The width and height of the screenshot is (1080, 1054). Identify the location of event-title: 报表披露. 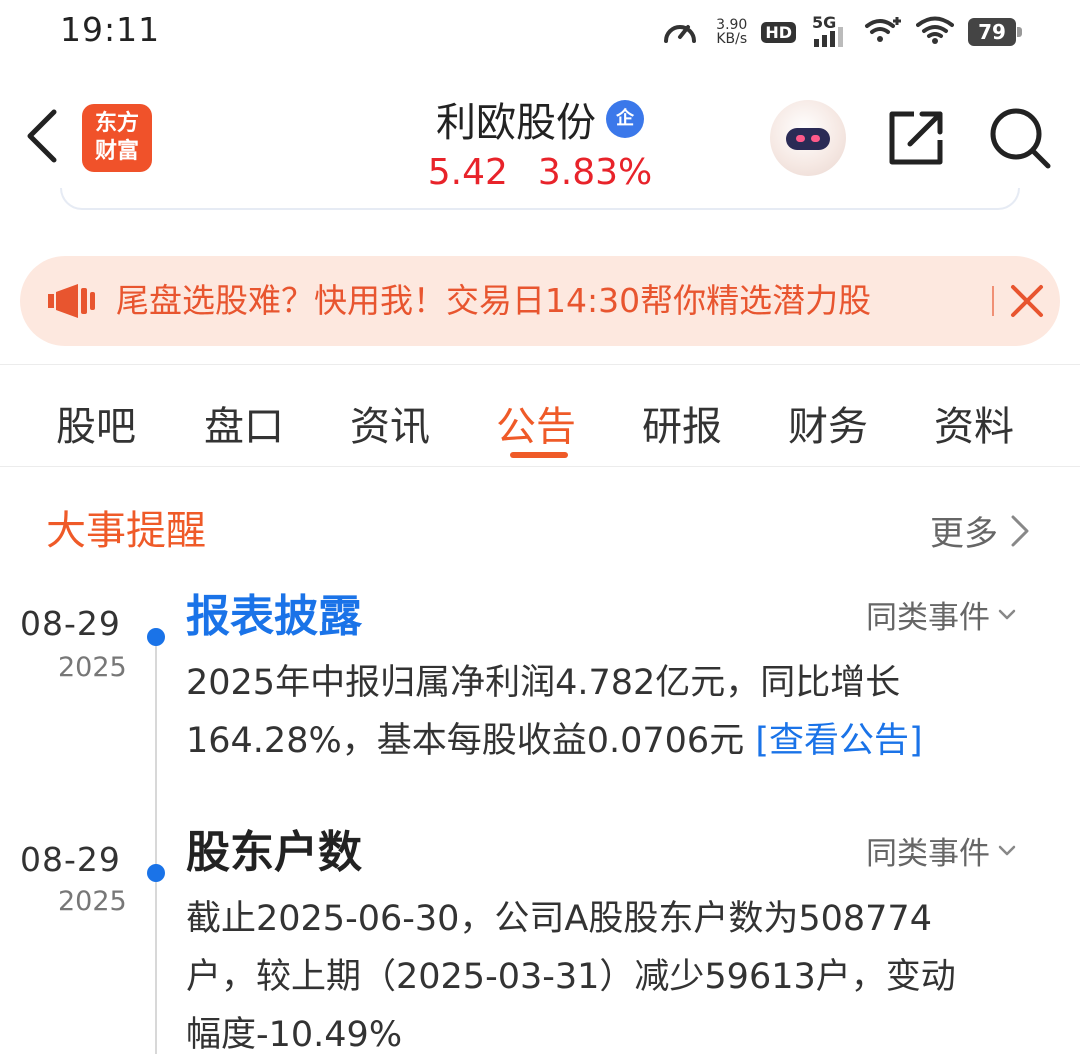
(274, 612).